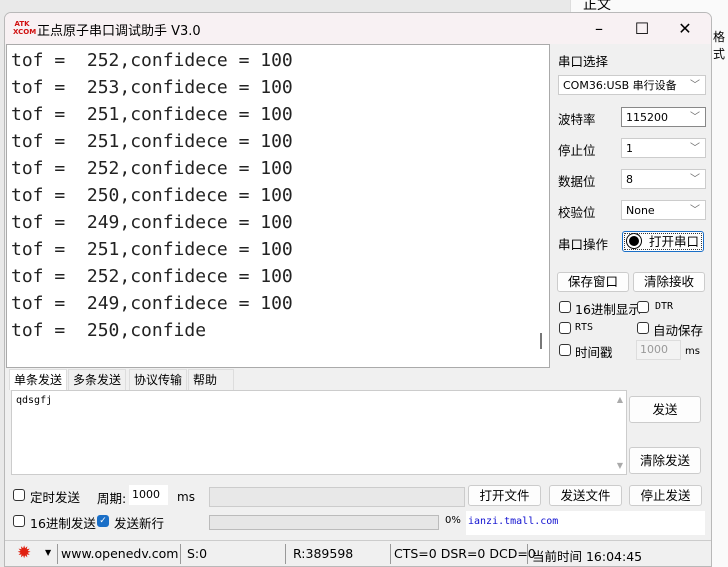 Image resolution: width=728 pixels, height=567 pixels. What do you see at coordinates (158, 379) in the screenshot?
I see `tab-protocol: 协议传输` at bounding box center [158, 379].